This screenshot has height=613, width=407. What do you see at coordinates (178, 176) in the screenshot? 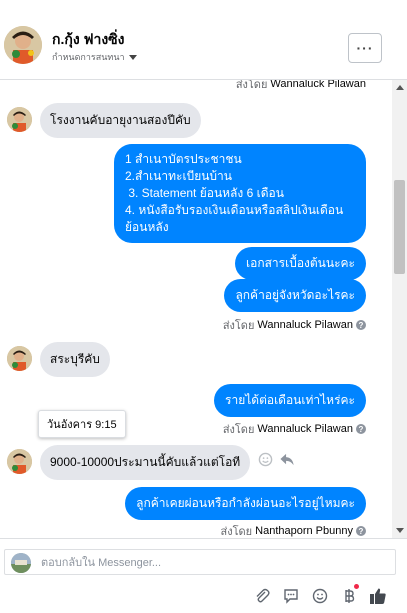
I see `message-line: 2.สำเนาทะเบียนบ้าน` at bounding box center [178, 176].